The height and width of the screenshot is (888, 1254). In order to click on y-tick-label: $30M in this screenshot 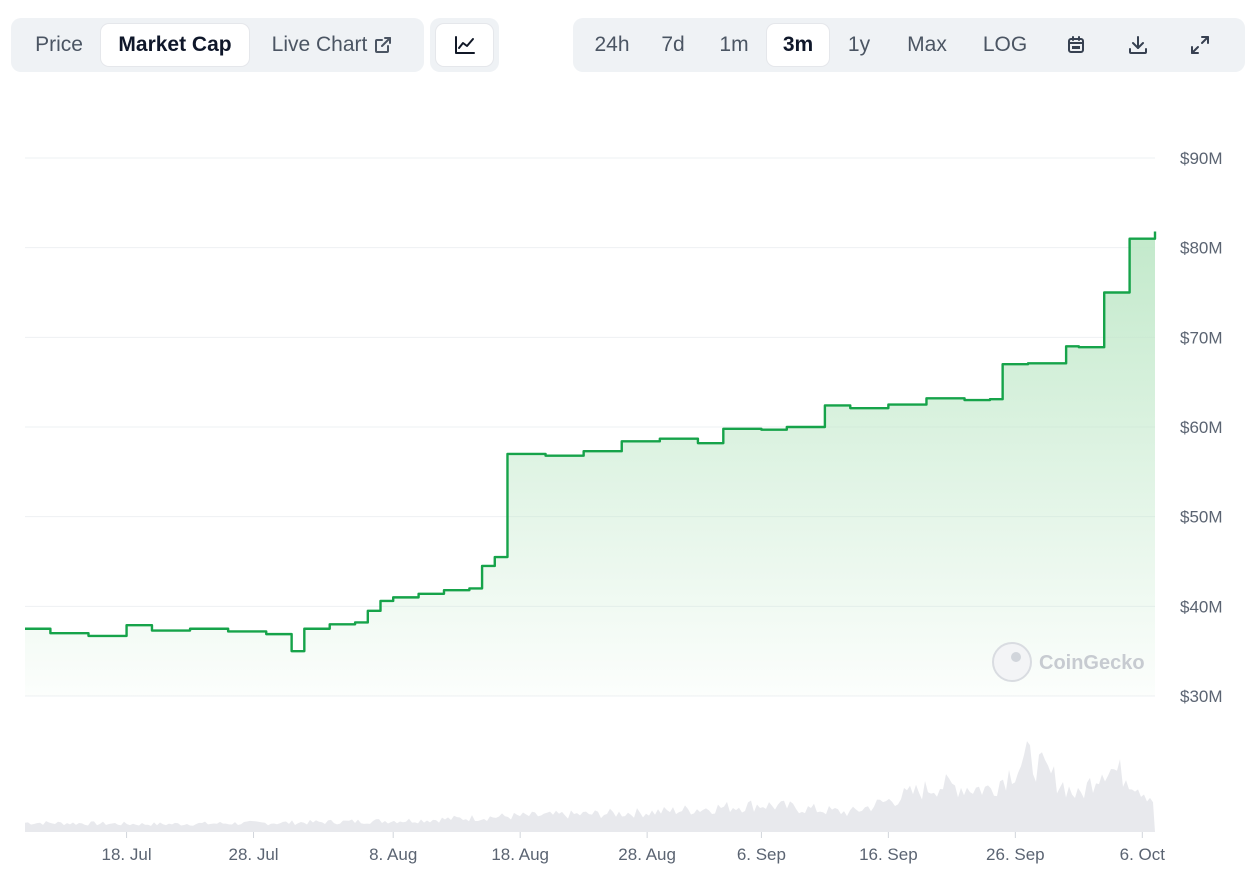, I will do `click(1201, 696)`.